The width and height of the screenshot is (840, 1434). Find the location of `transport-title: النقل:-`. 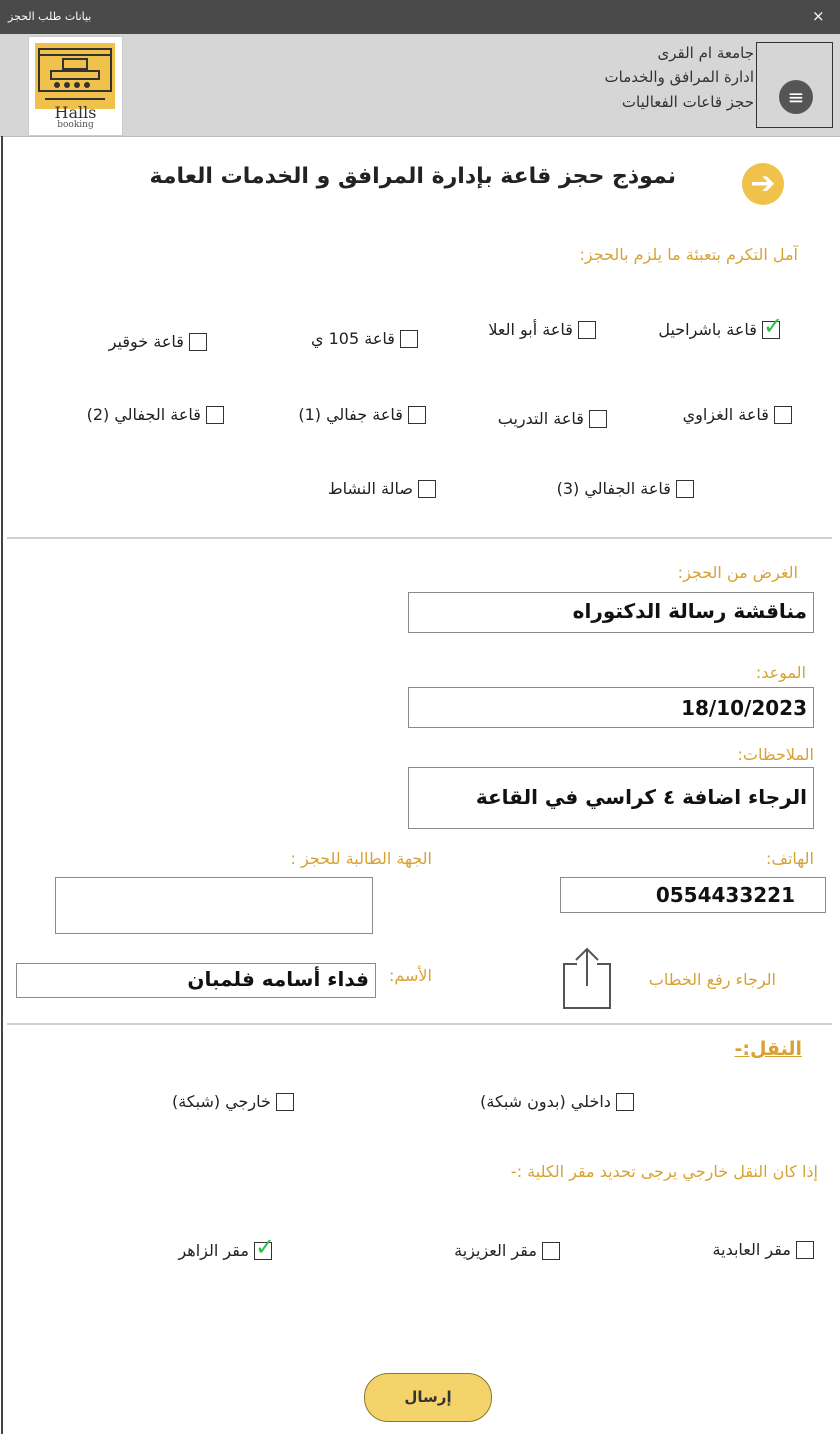

transport-title: النقل:- is located at coordinates (768, 1049).